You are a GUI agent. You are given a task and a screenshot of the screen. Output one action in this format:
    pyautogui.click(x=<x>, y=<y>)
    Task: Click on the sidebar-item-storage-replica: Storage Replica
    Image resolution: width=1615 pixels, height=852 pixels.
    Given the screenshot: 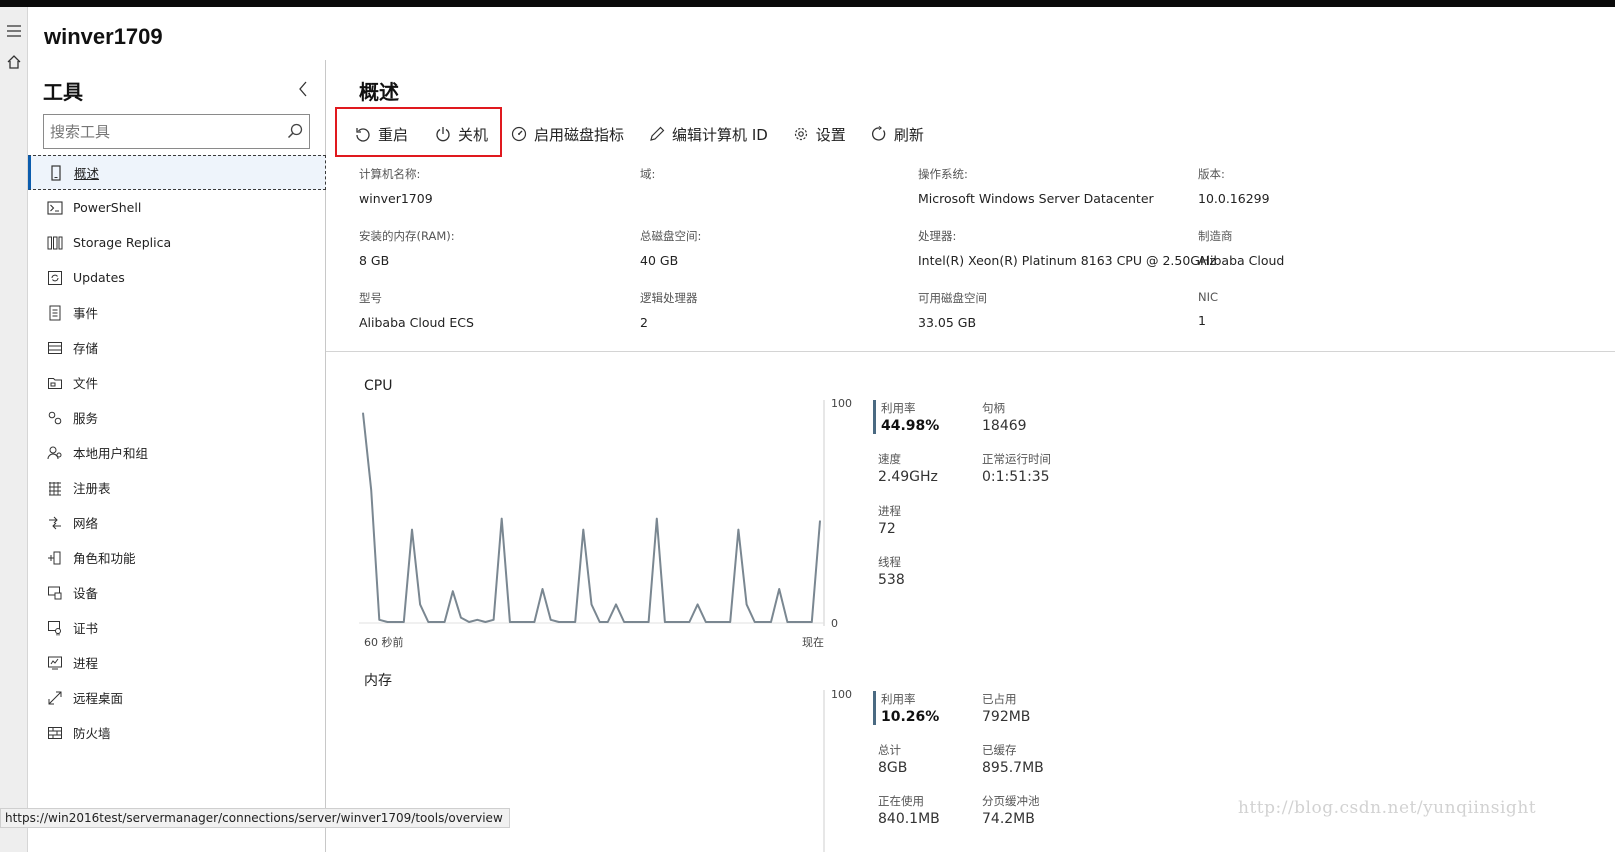 What is the action you would take?
    pyautogui.click(x=177, y=242)
    